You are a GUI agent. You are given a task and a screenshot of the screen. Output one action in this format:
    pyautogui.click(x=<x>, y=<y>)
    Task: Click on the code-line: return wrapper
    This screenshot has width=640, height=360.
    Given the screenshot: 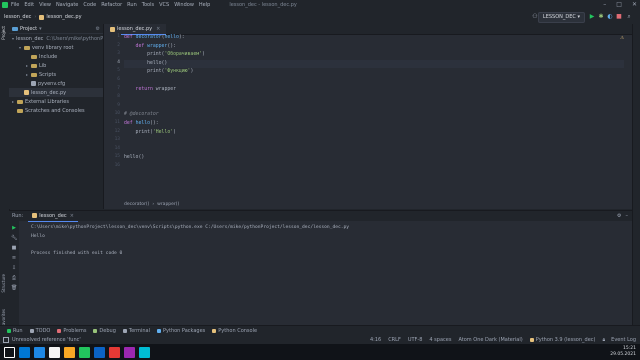 What is the action you would take?
    pyautogui.click(x=374, y=90)
    